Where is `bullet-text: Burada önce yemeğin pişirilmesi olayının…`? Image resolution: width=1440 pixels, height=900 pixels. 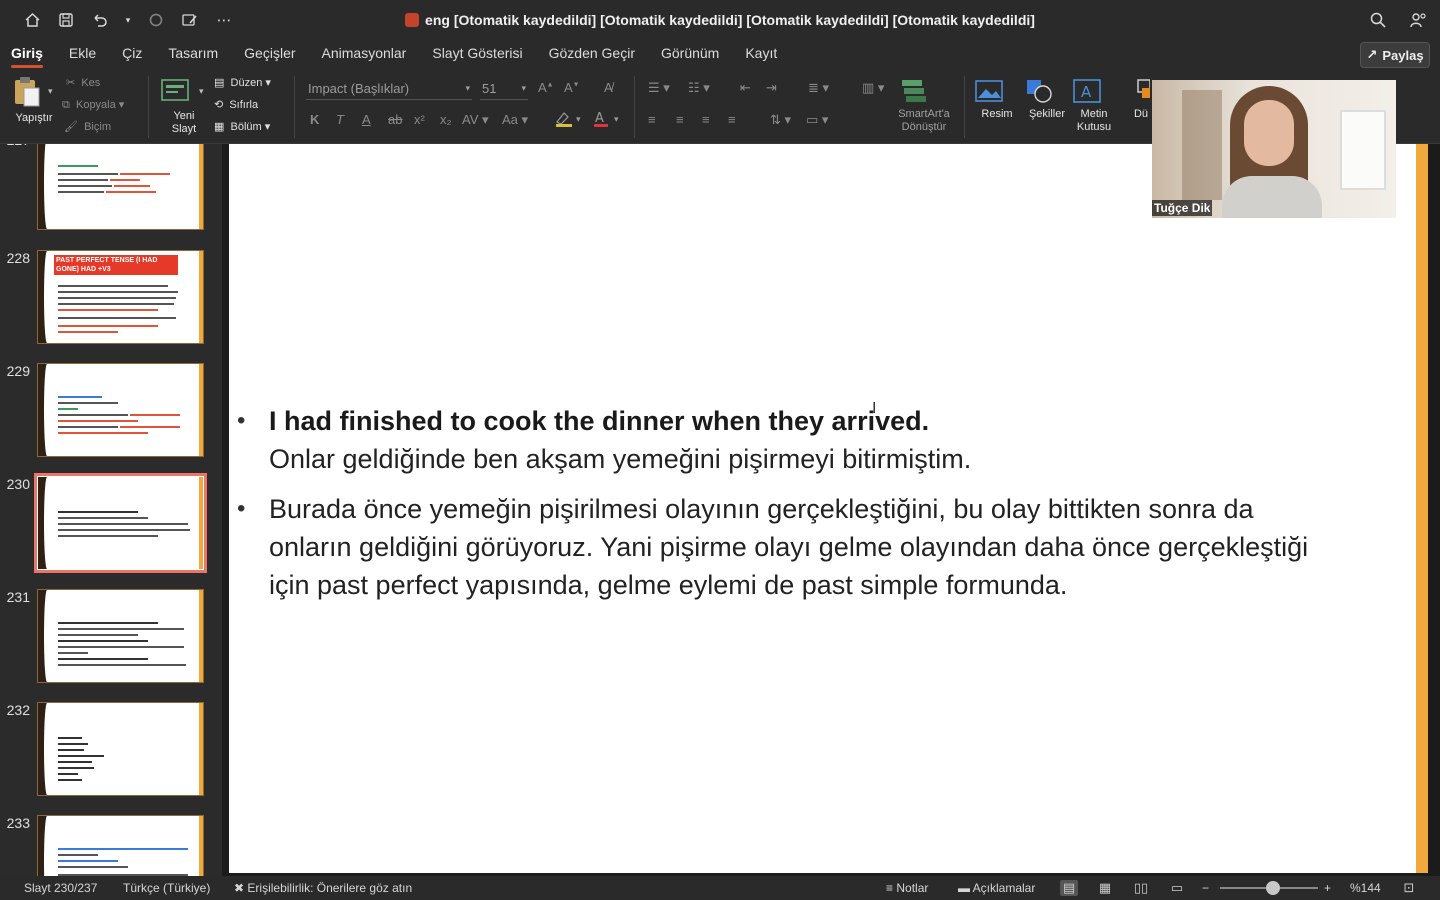 bullet-text: Burada önce yemeğin pişirilmesi olayının… is located at coordinates (761, 509).